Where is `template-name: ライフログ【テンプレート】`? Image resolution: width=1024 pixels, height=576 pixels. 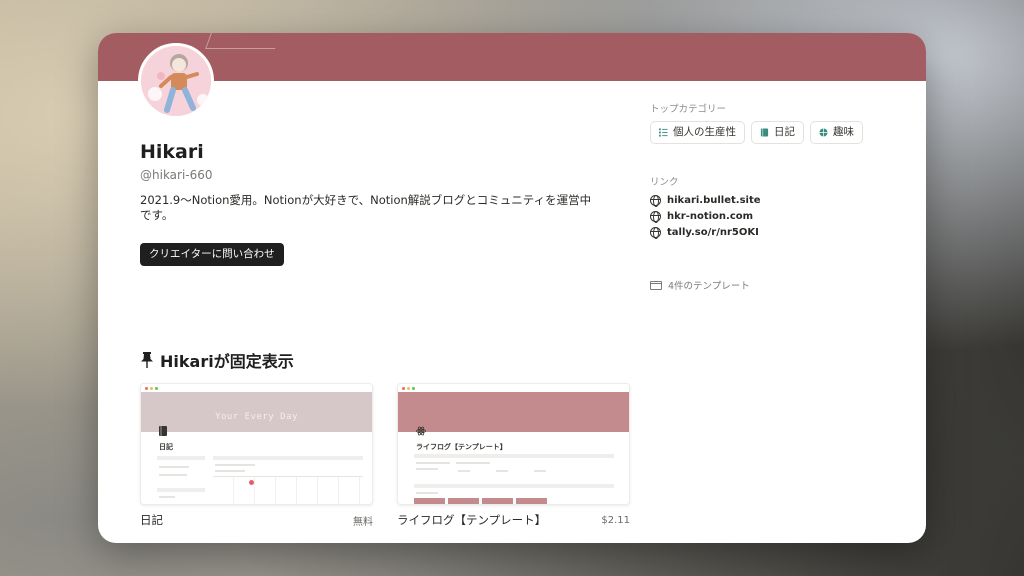 template-name: ライフログ【テンプレート】 is located at coordinates (471, 520).